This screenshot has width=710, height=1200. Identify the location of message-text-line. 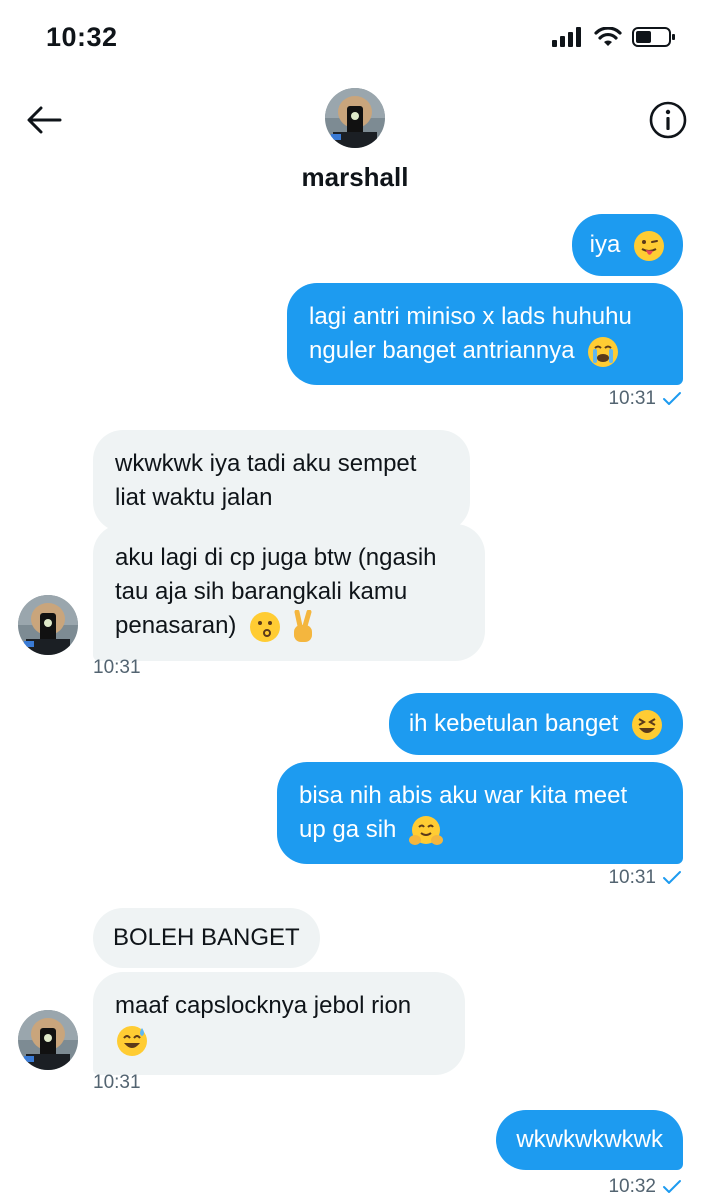
(279, 1040).